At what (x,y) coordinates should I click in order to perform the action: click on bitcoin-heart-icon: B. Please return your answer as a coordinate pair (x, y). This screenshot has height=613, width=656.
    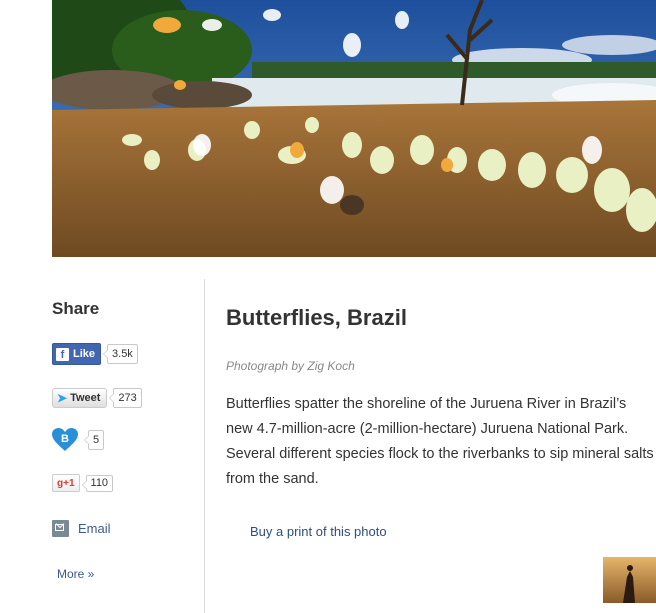
    Looking at the image, I should click on (65, 440).